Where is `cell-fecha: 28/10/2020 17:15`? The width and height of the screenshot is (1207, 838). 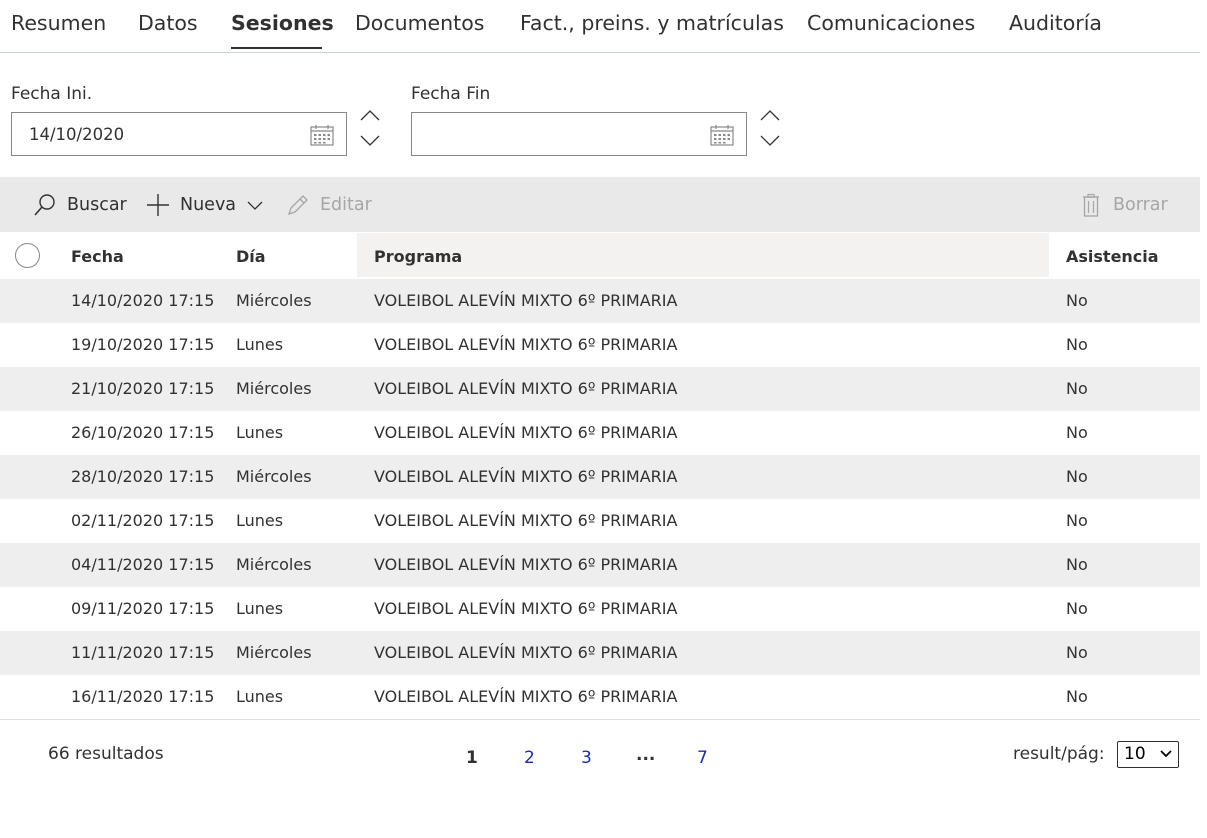 cell-fecha: 28/10/2020 17:15 is located at coordinates (143, 476).